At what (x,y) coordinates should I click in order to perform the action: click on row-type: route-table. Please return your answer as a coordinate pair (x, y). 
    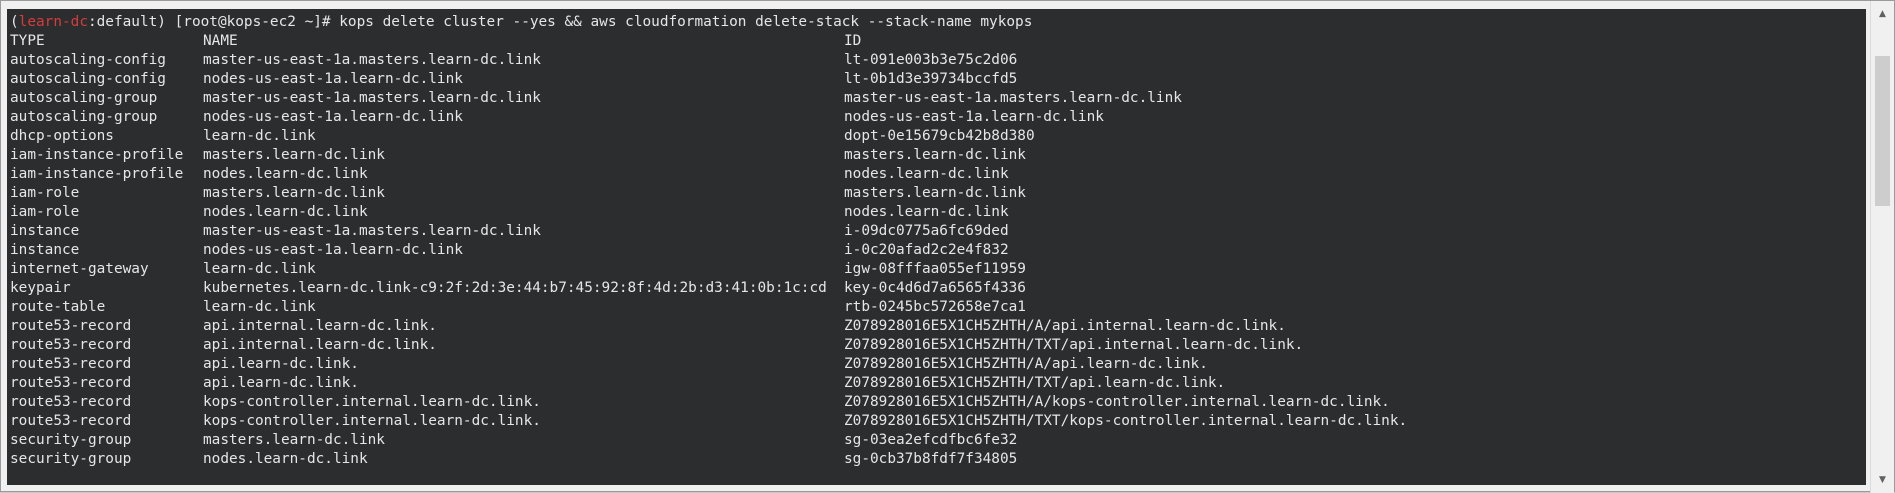
    Looking at the image, I should click on (58, 307).